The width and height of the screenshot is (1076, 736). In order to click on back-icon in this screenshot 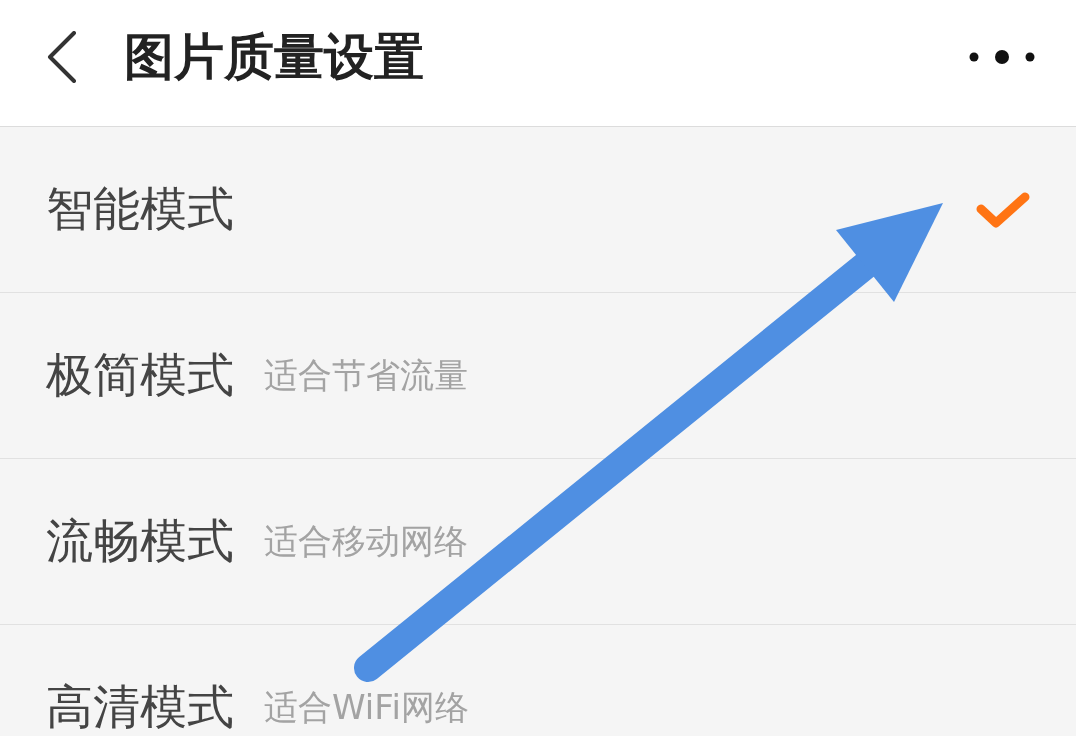, I will do `click(62, 57)`.